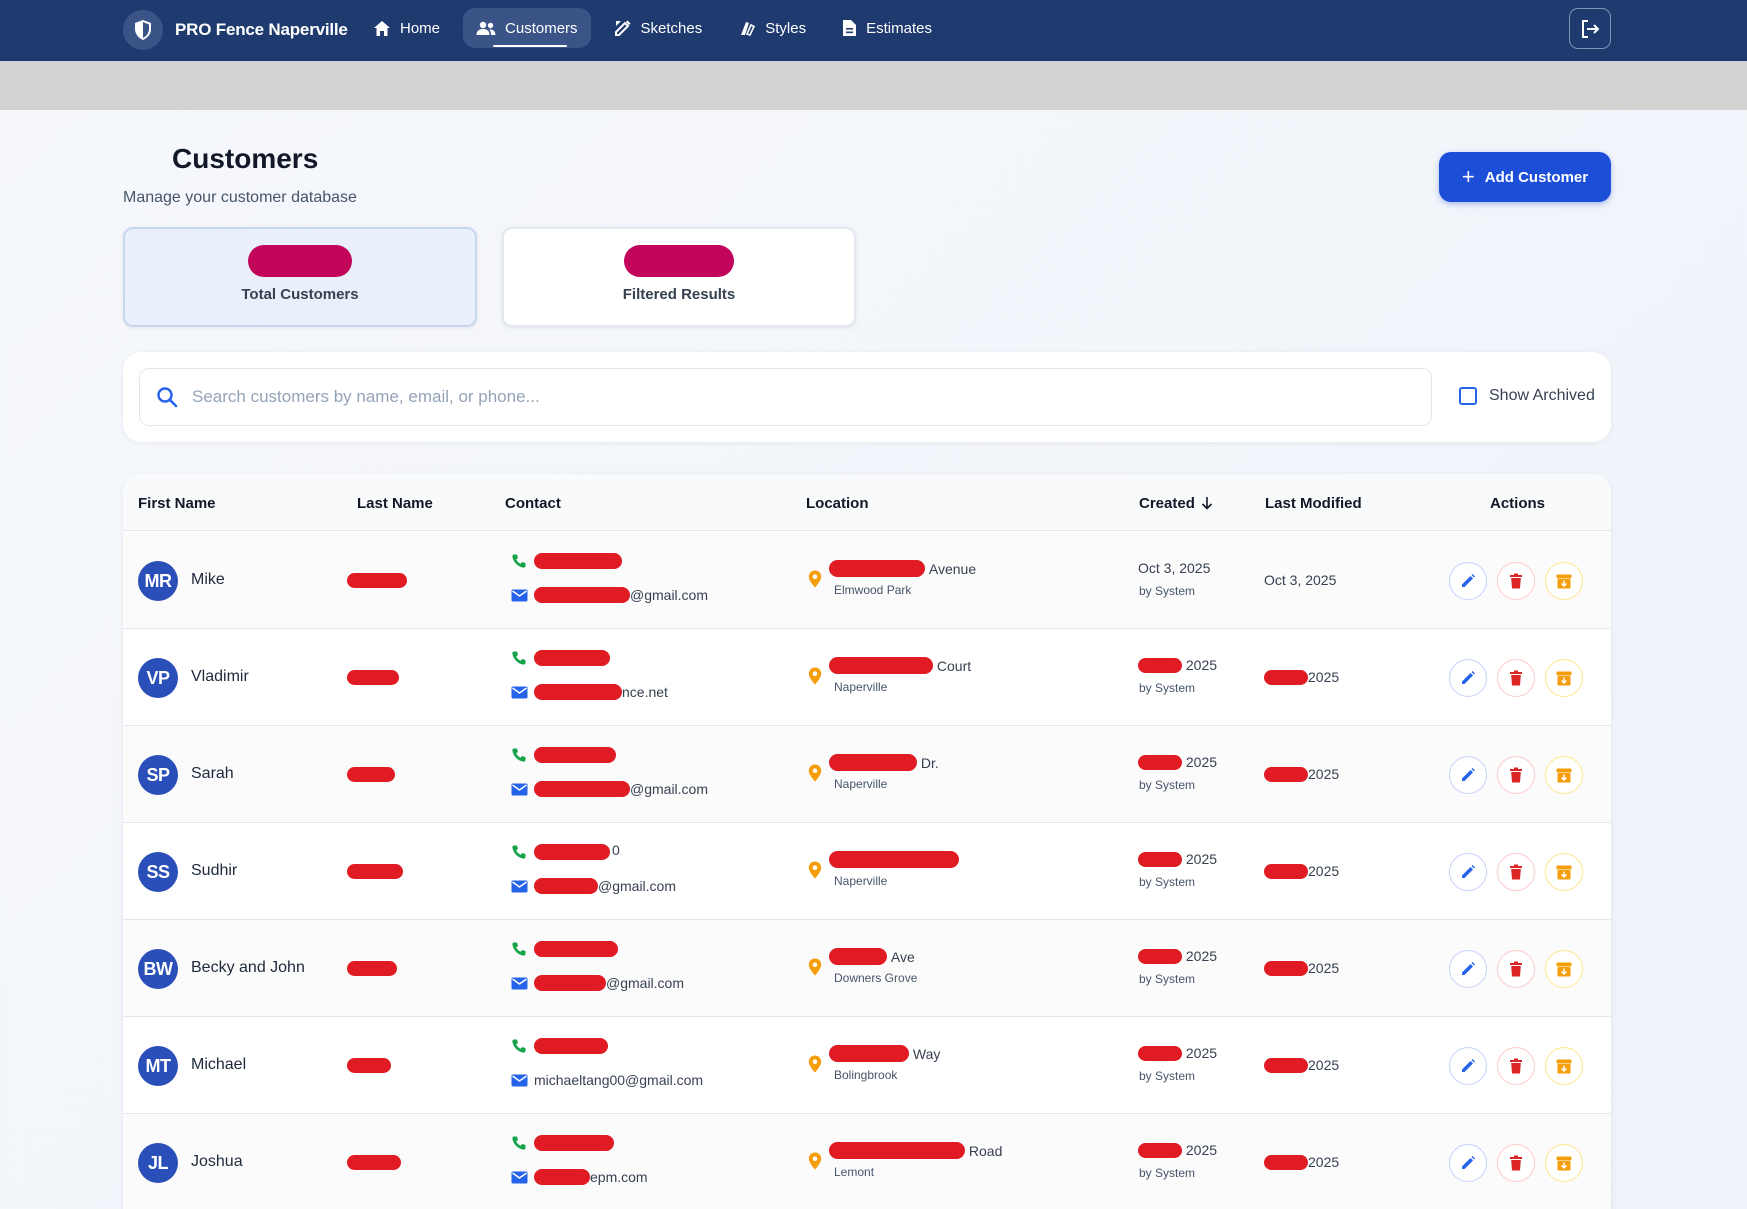  Describe the element at coordinates (887, 28) in the screenshot. I see `nav-item-estimates: Estimates` at that location.